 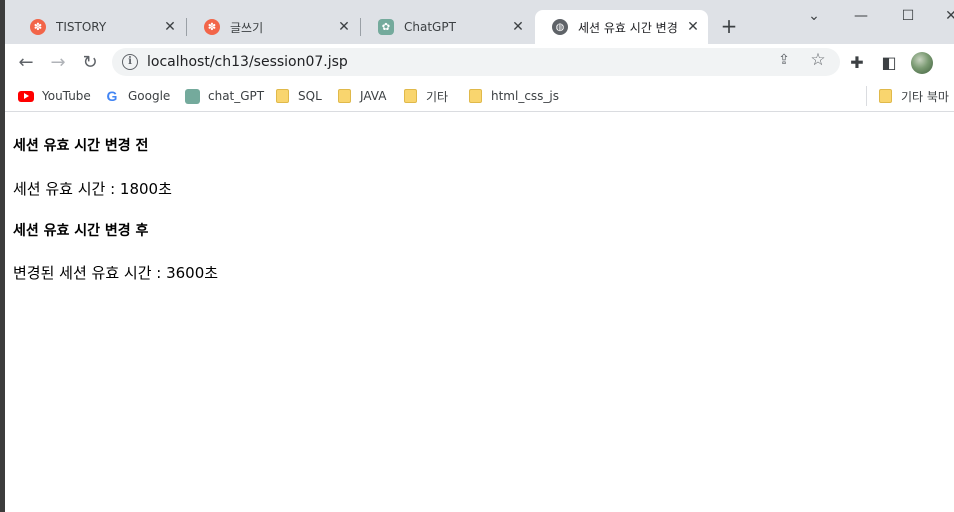 I want to click on maximize-icon: ☐, so click(x=908, y=16).